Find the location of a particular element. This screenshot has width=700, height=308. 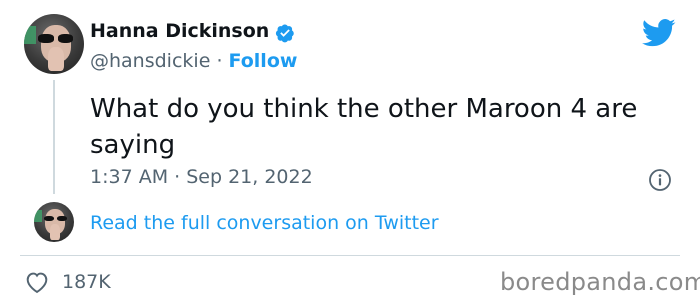

author-name: Hanna Dickinson is located at coordinates (179, 31).